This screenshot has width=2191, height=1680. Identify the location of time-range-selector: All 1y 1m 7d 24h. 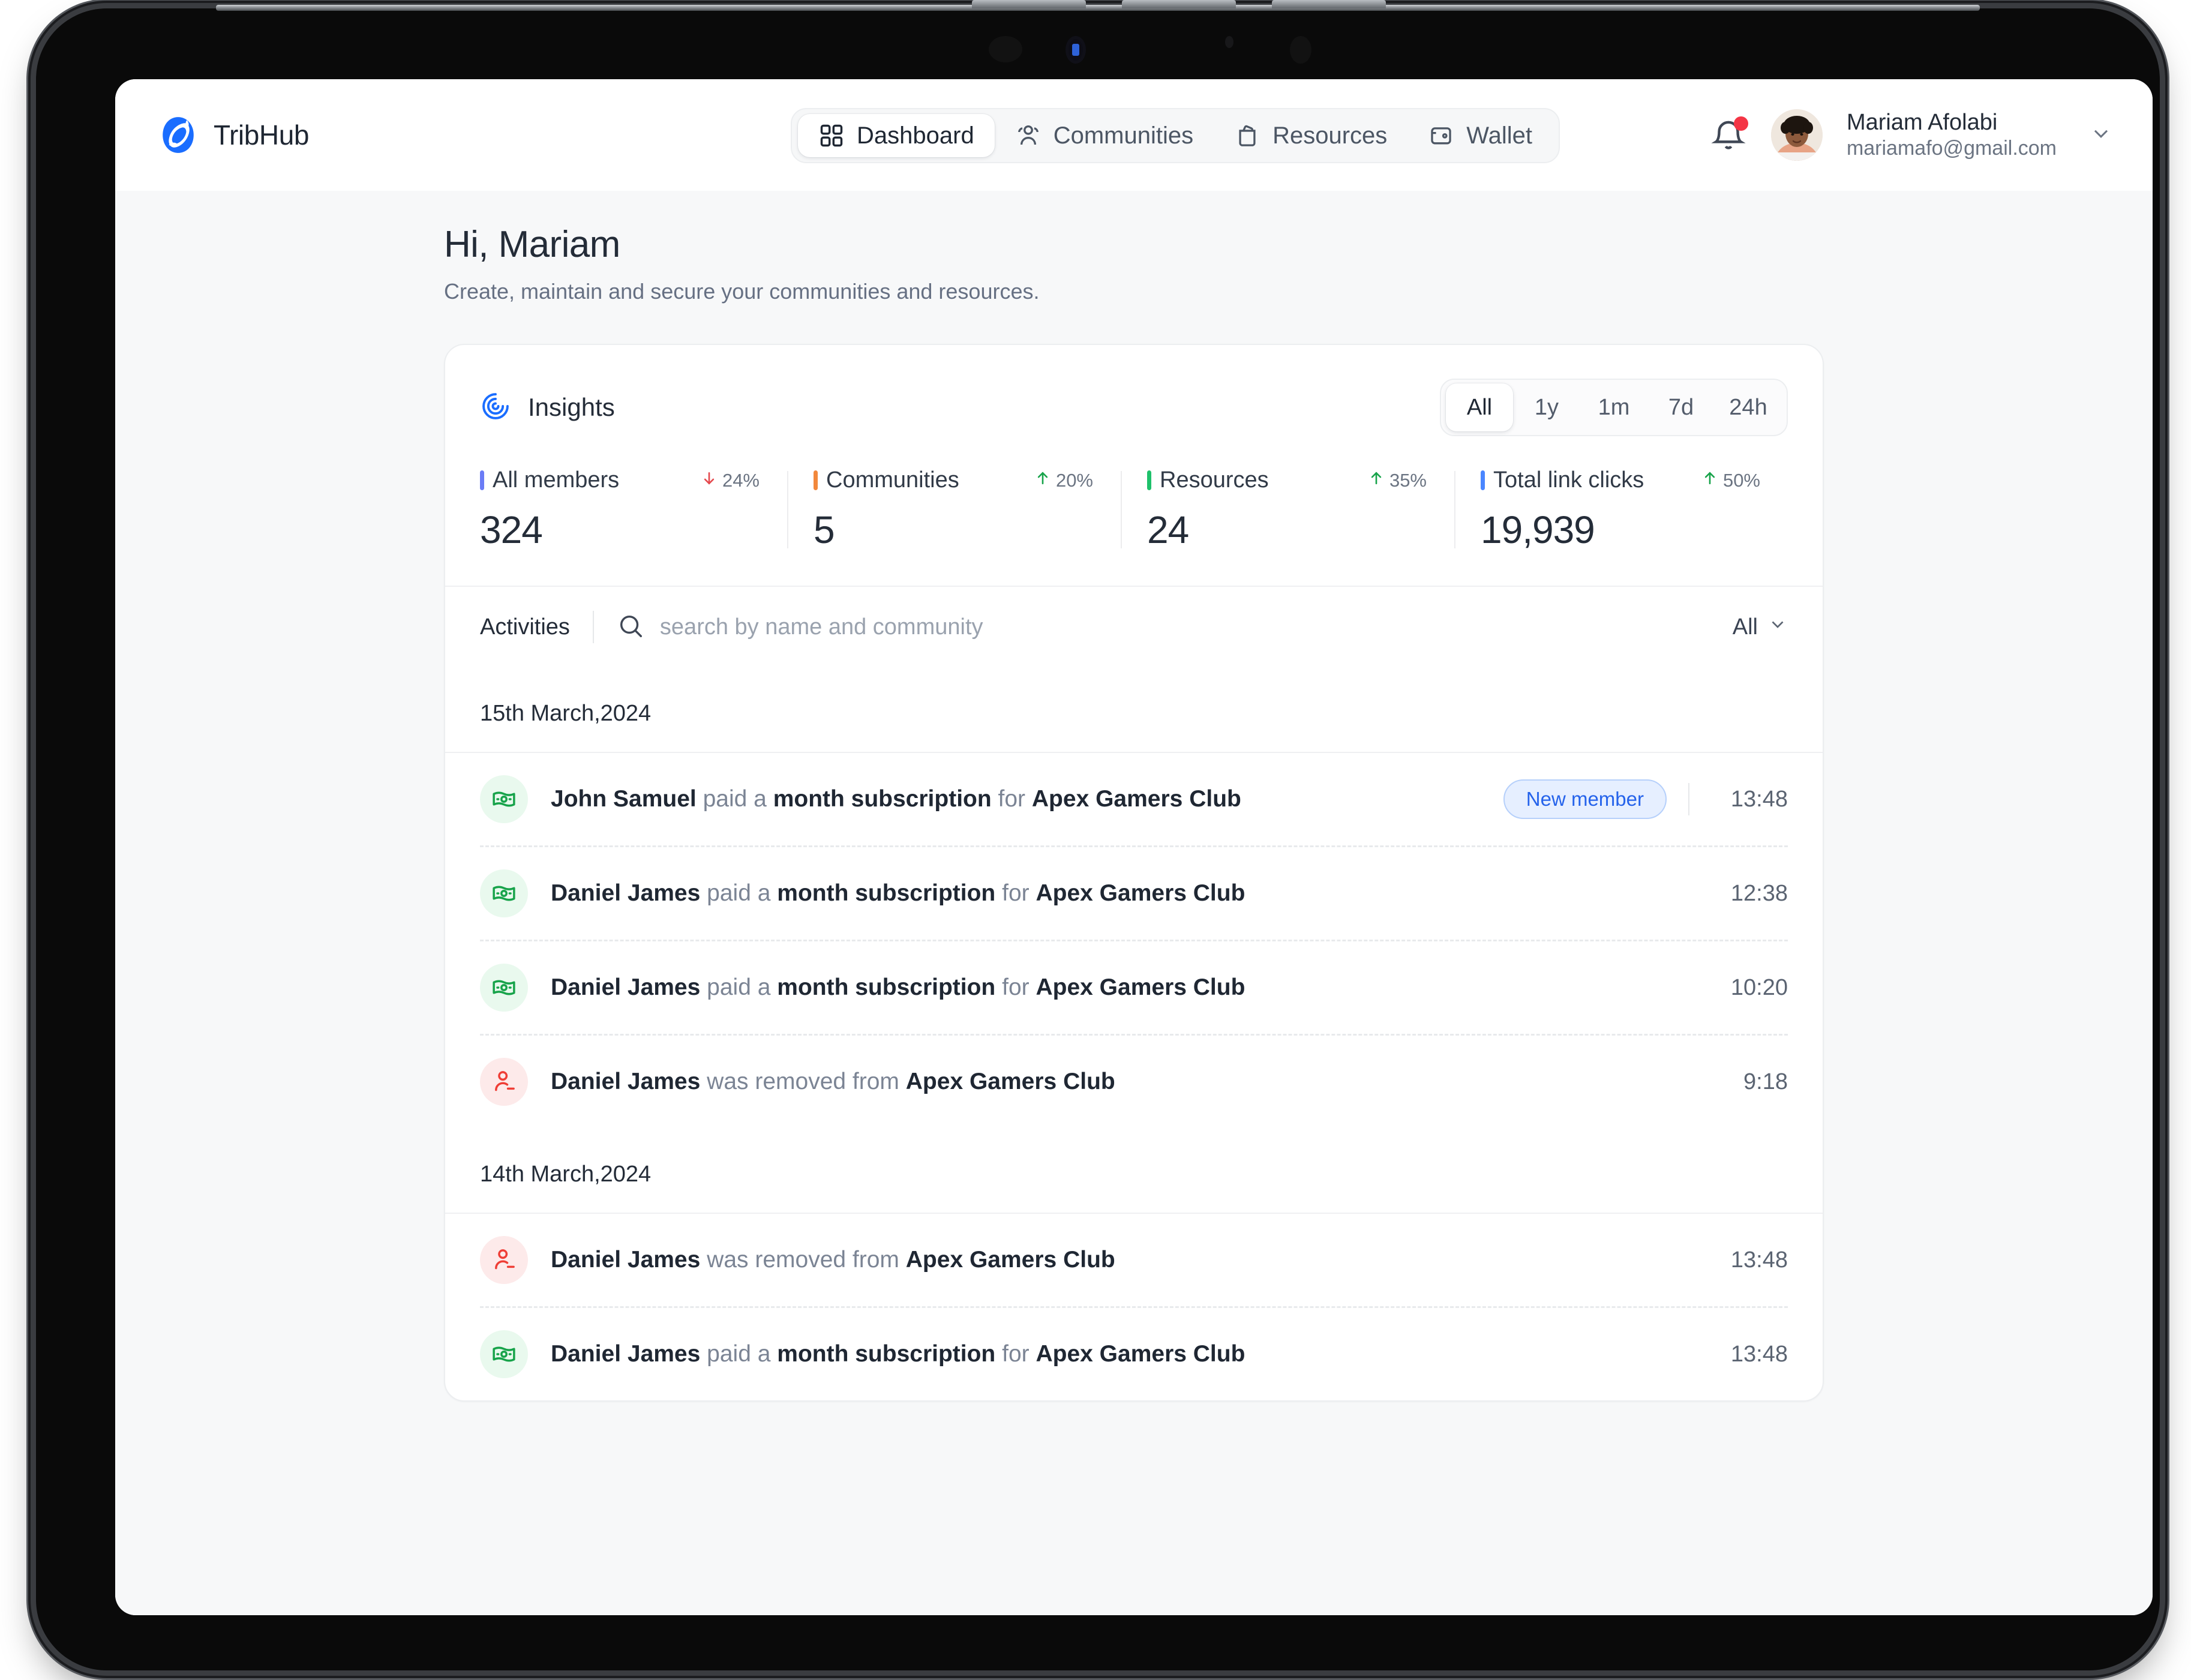
(1614, 408).